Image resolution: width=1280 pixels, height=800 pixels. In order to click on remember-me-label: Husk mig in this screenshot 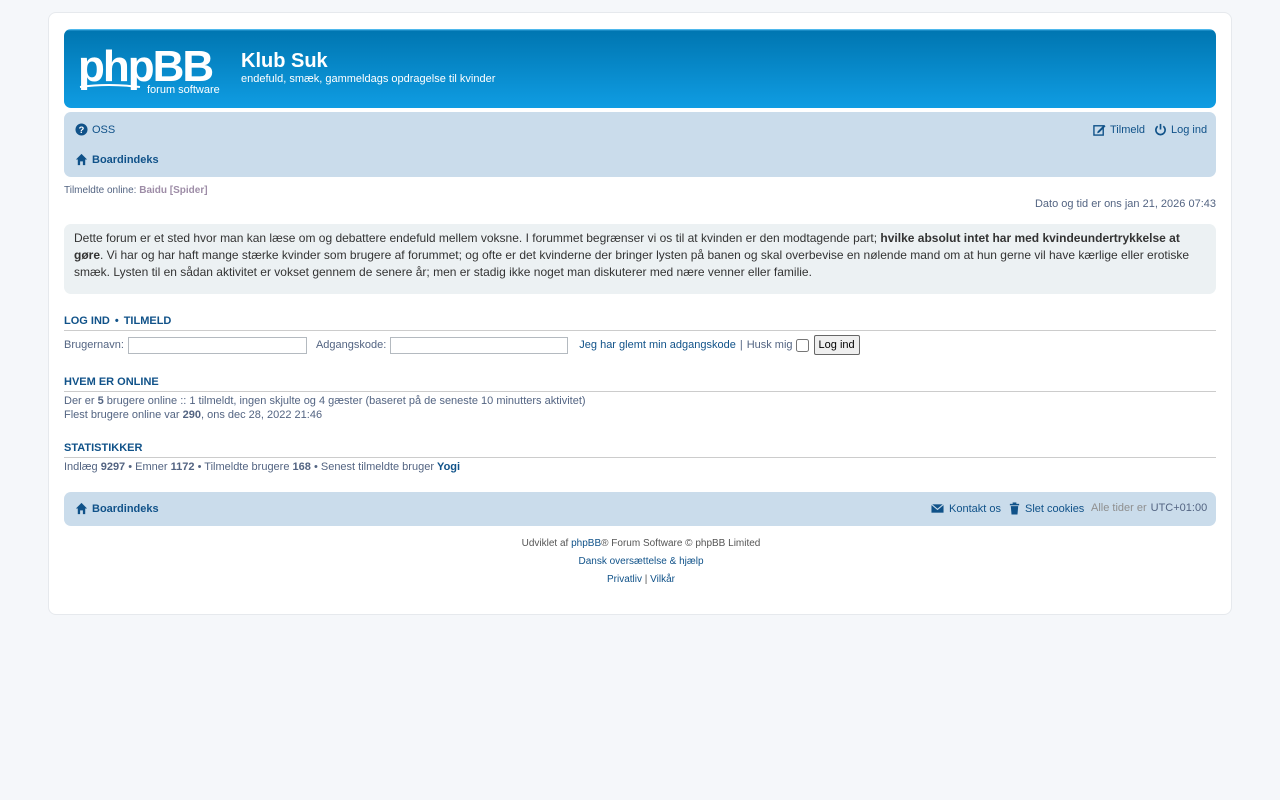, I will do `click(769, 345)`.